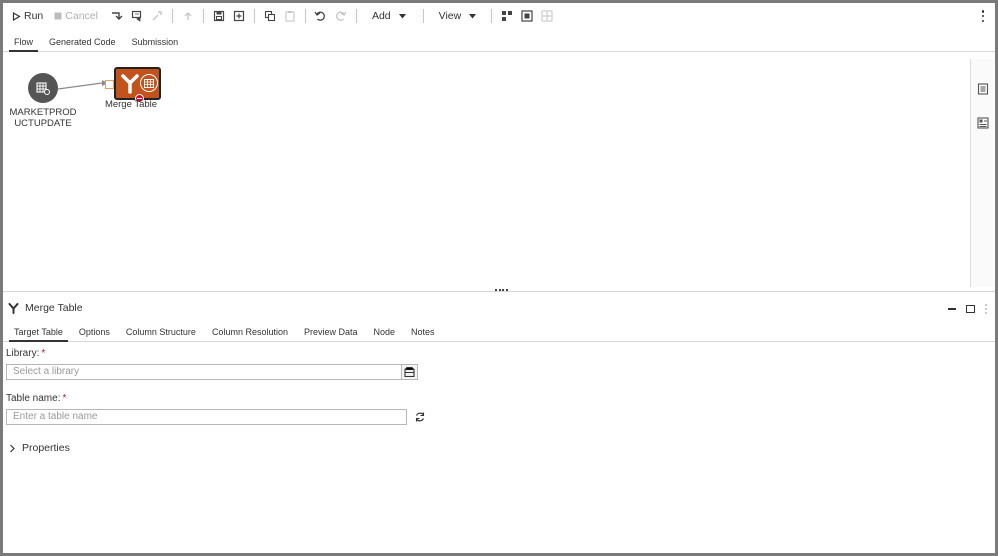  Describe the element at coordinates (385, 331) in the screenshot. I see `tab-node: Node` at that location.